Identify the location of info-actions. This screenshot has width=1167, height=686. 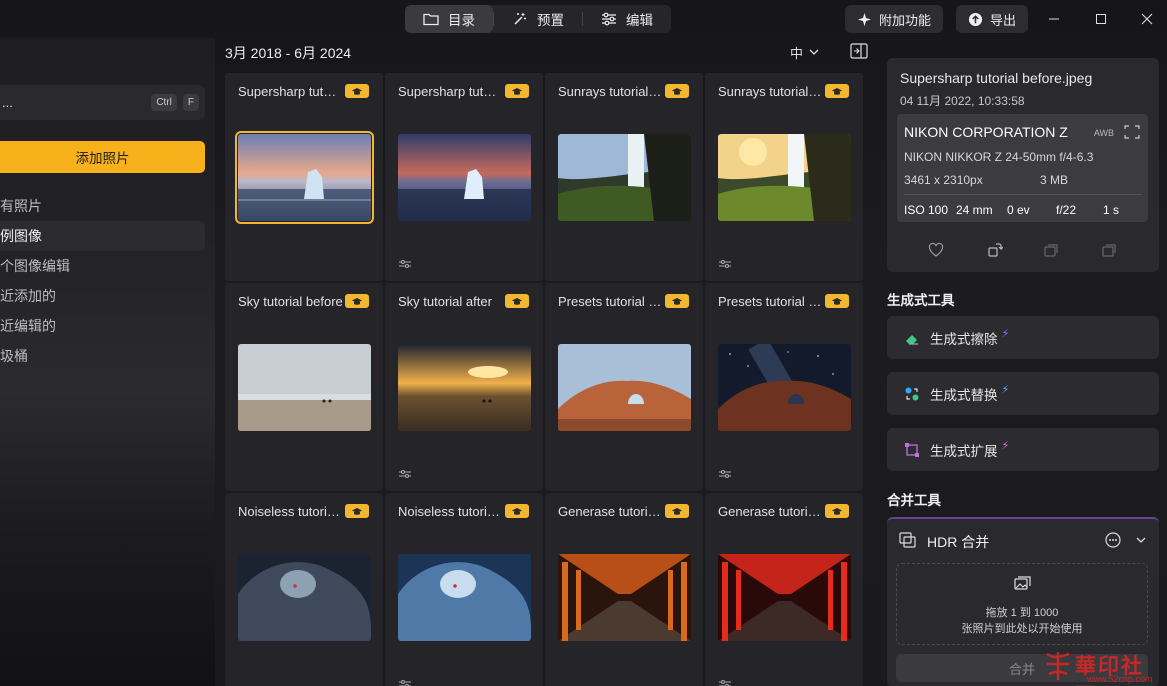
(1023, 250).